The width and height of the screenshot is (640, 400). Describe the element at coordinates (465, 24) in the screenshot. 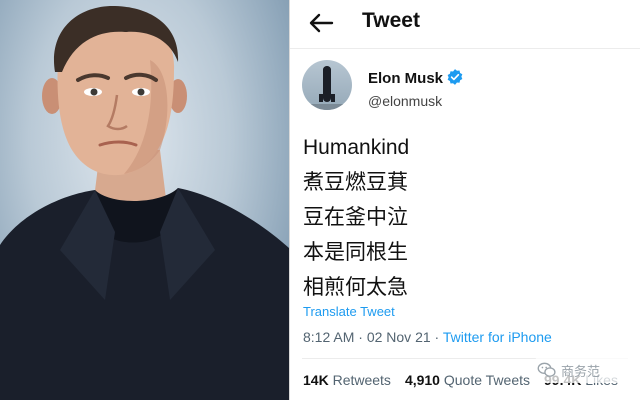

I see `tweet-header: Tweet` at that location.